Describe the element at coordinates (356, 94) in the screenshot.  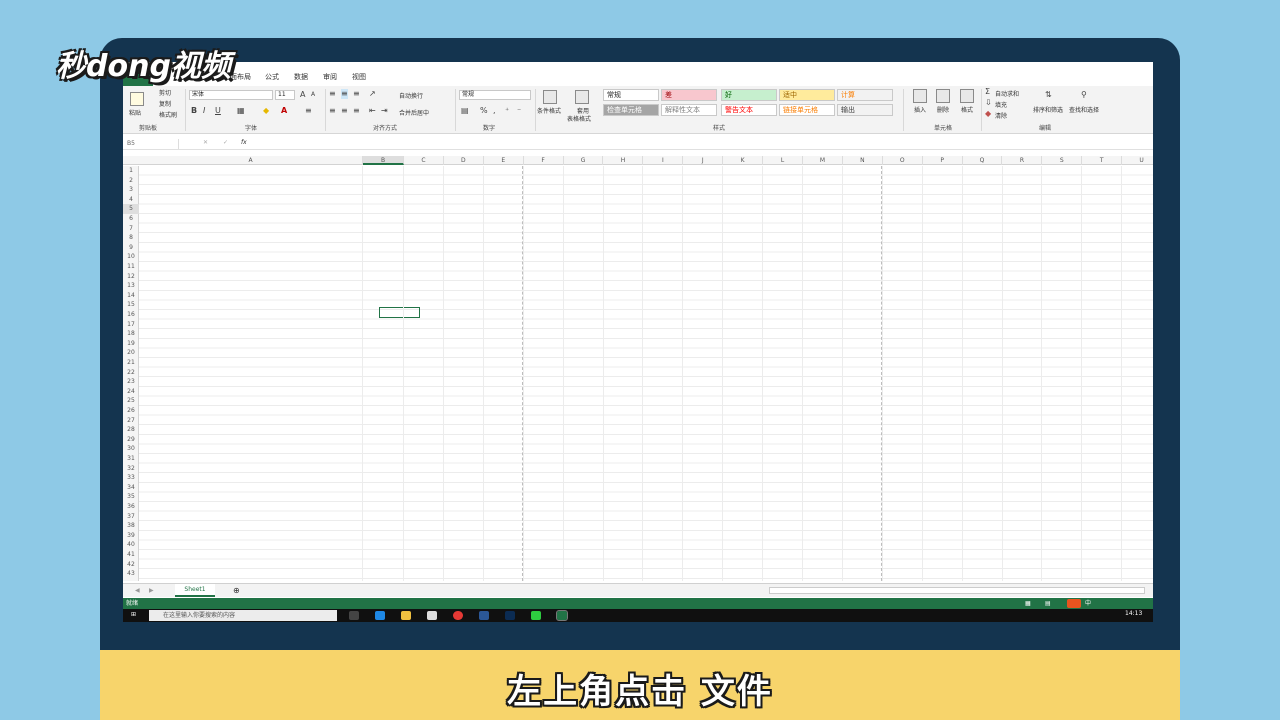
I see `align-bottom-icon: ≡` at that location.